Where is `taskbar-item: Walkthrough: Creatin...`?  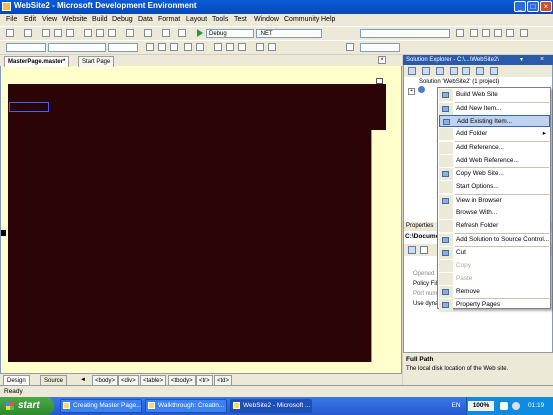
taskbar-item: Walkthrough: Creatin... is located at coordinates (186, 406).